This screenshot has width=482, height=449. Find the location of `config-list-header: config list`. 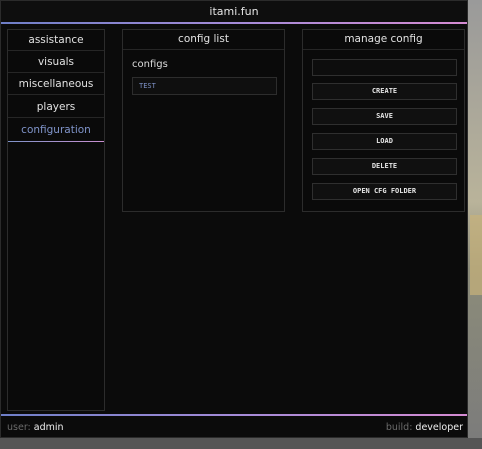

config-list-header: config list is located at coordinates (203, 40).